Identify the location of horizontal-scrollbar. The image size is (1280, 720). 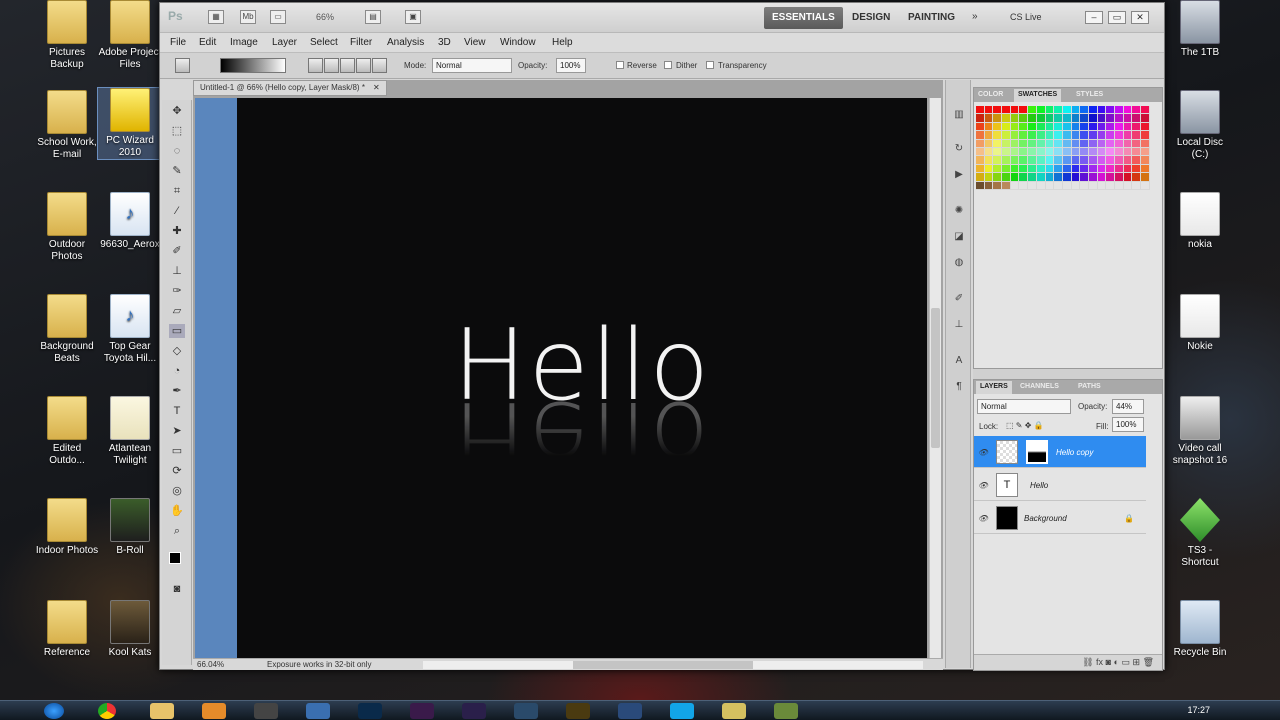
(673, 665).